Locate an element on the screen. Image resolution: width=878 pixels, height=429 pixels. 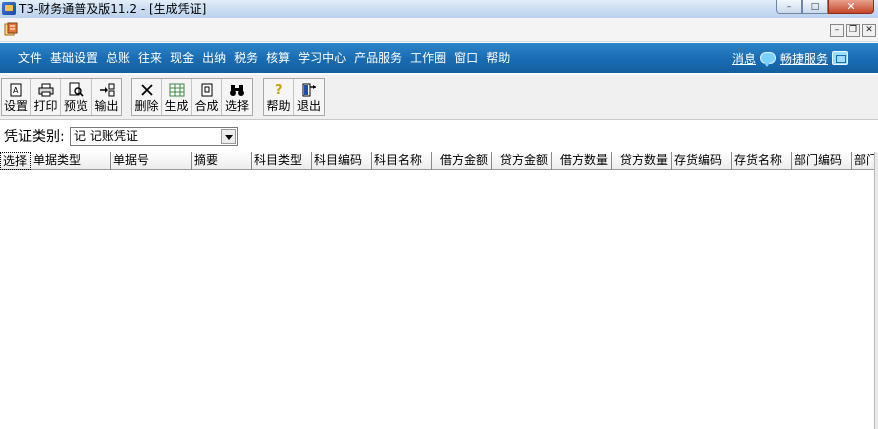
column-header-bill-number: 单据号 is located at coordinates (151, 161).